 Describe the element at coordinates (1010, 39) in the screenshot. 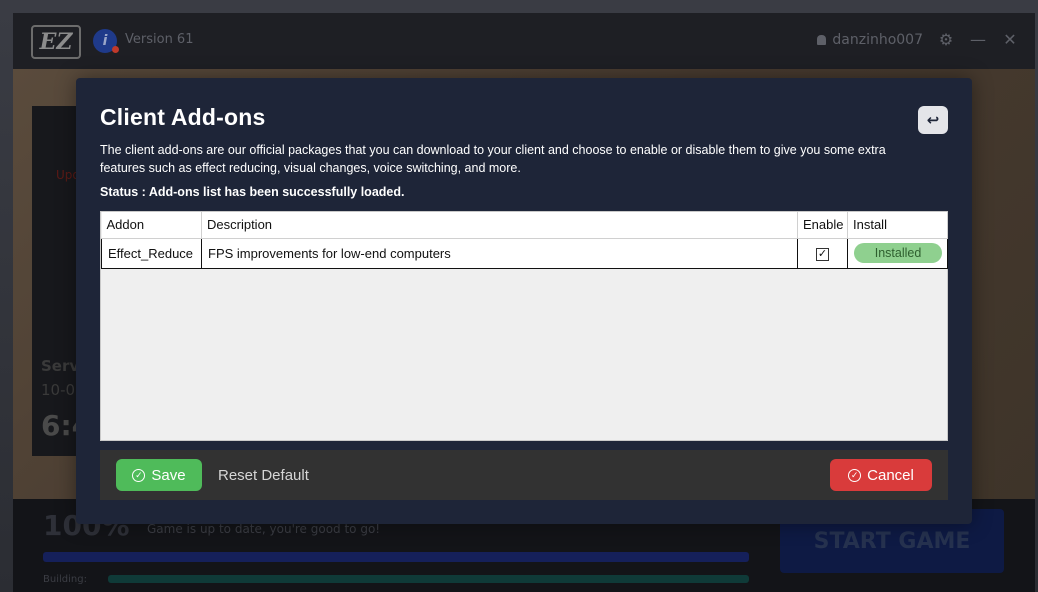

I see `close-icon: ✕` at that location.